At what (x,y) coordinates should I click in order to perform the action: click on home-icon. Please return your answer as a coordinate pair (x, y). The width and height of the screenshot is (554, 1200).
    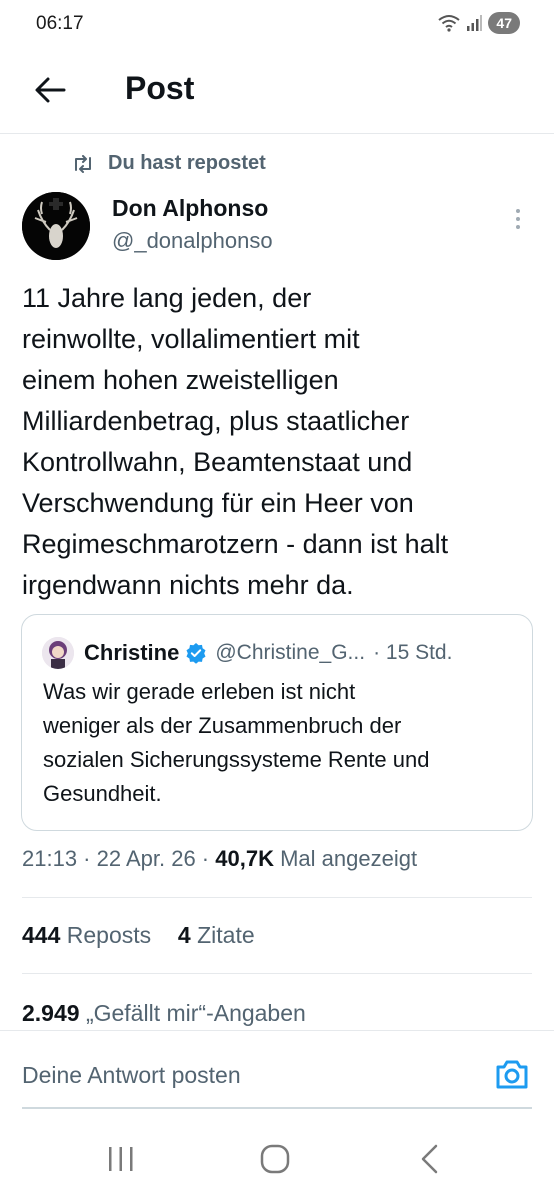
    Looking at the image, I should click on (275, 1159).